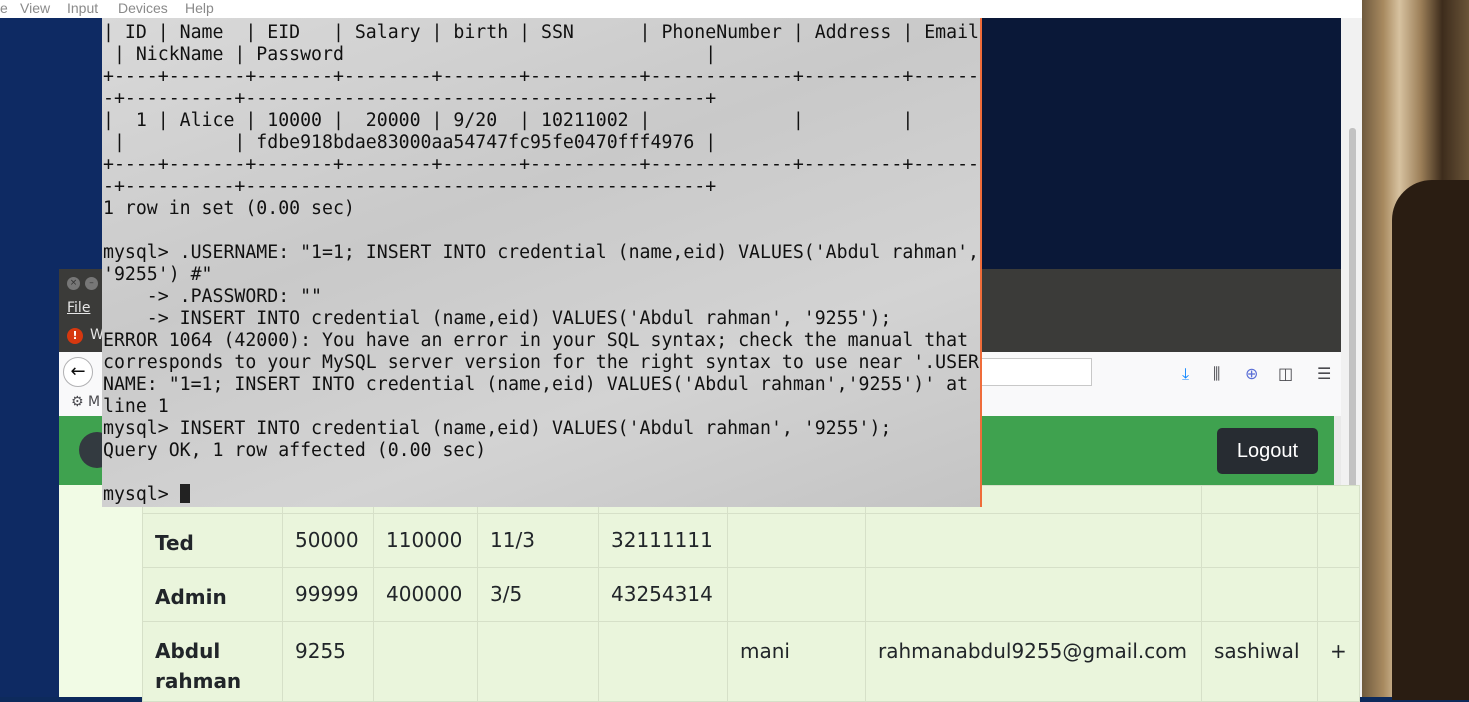 This screenshot has height=702, width=1469. Describe the element at coordinates (77, 402) in the screenshot. I see `gear-icon: ⚙` at that location.